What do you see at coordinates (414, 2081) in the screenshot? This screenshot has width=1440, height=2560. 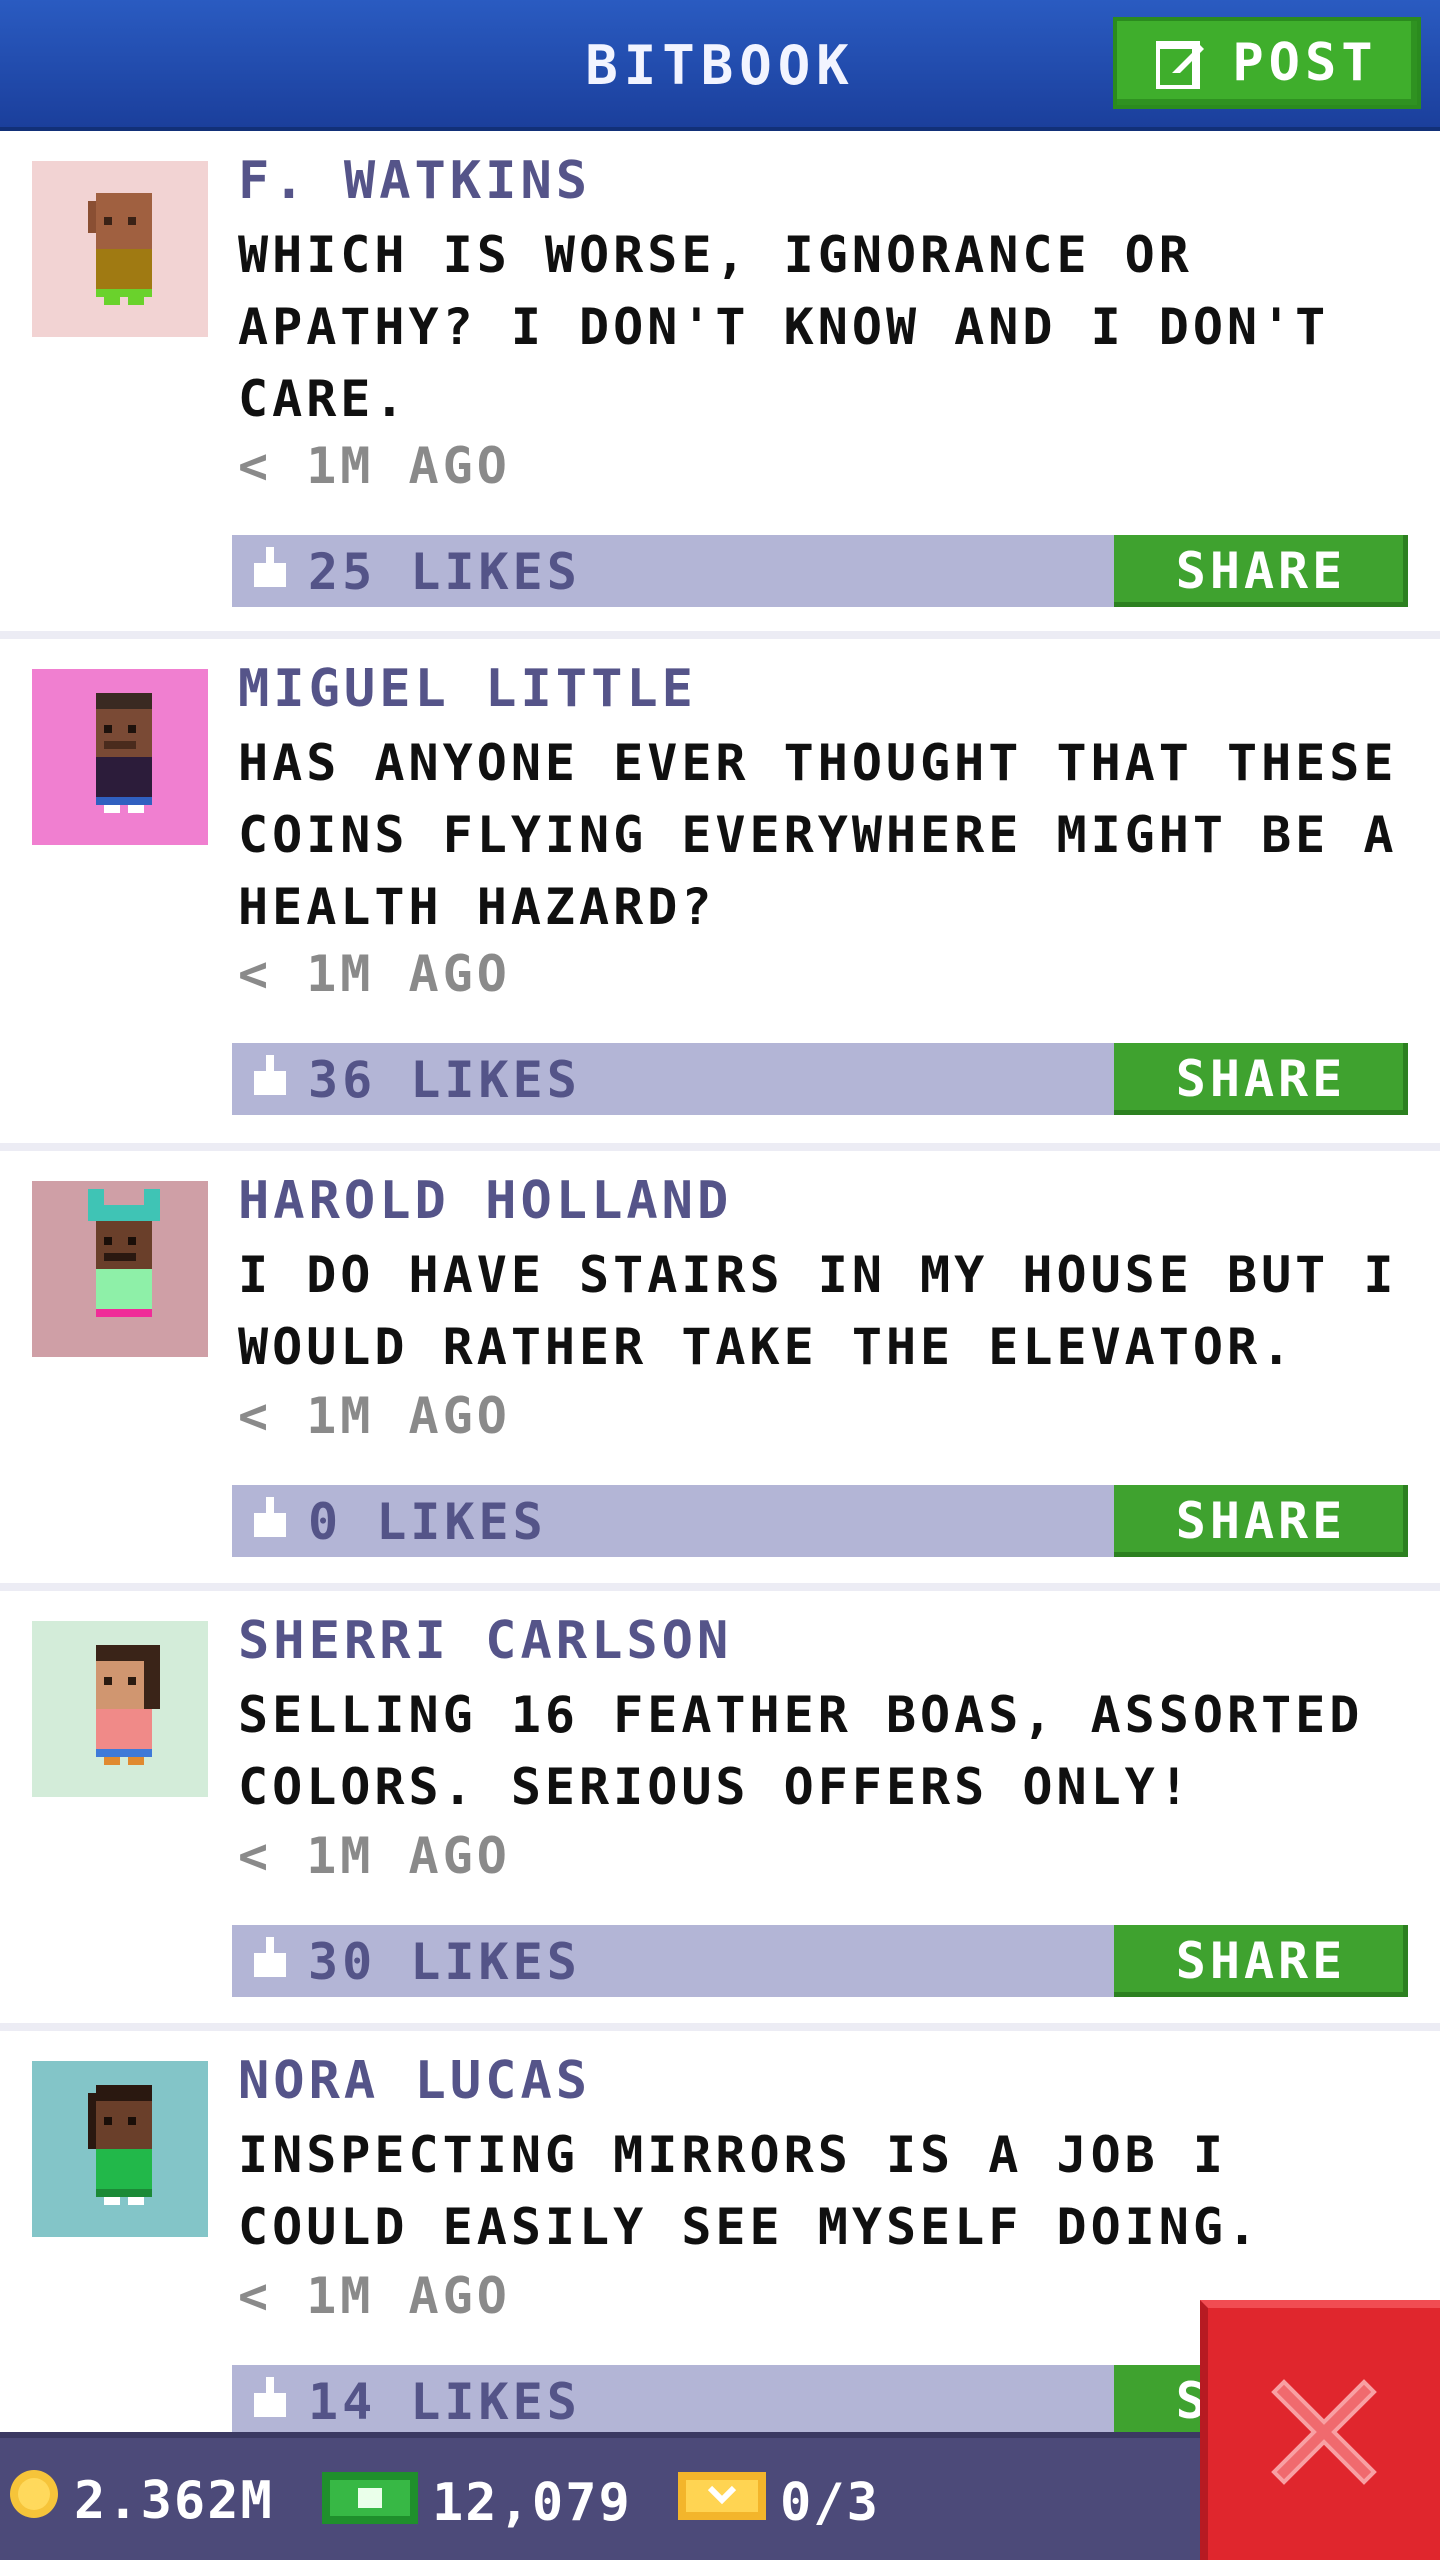 I see `post-author: NORA LUCAS` at bounding box center [414, 2081].